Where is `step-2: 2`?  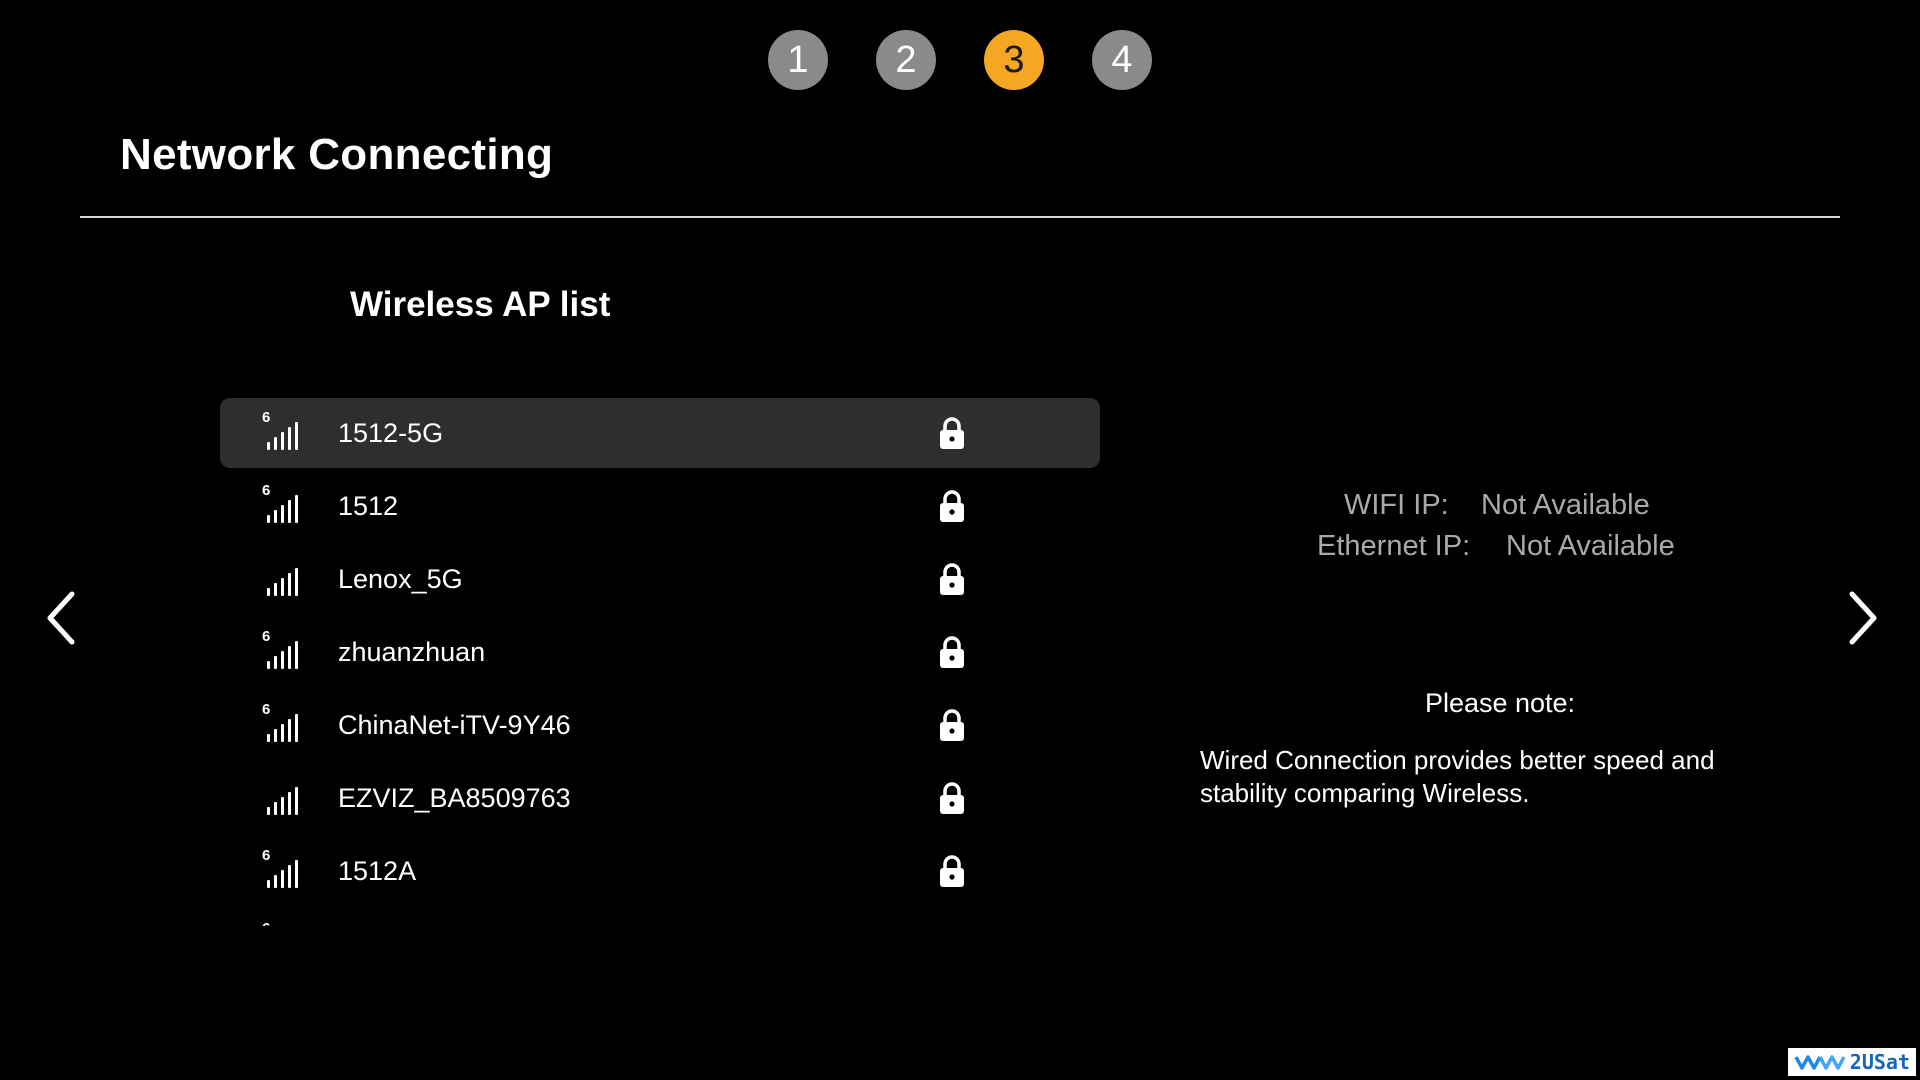 step-2: 2 is located at coordinates (906, 60).